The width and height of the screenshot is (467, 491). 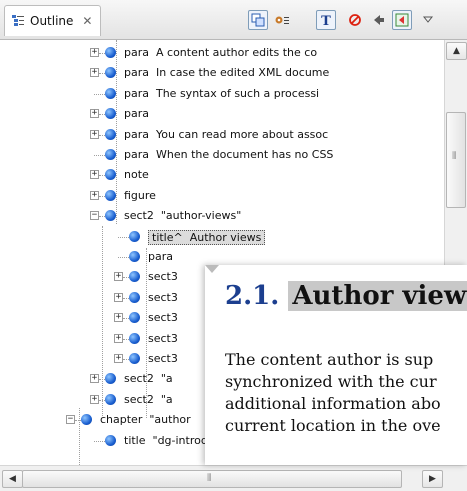 I want to click on tree-row: para The syntax of such a processi, so click(x=222, y=95).